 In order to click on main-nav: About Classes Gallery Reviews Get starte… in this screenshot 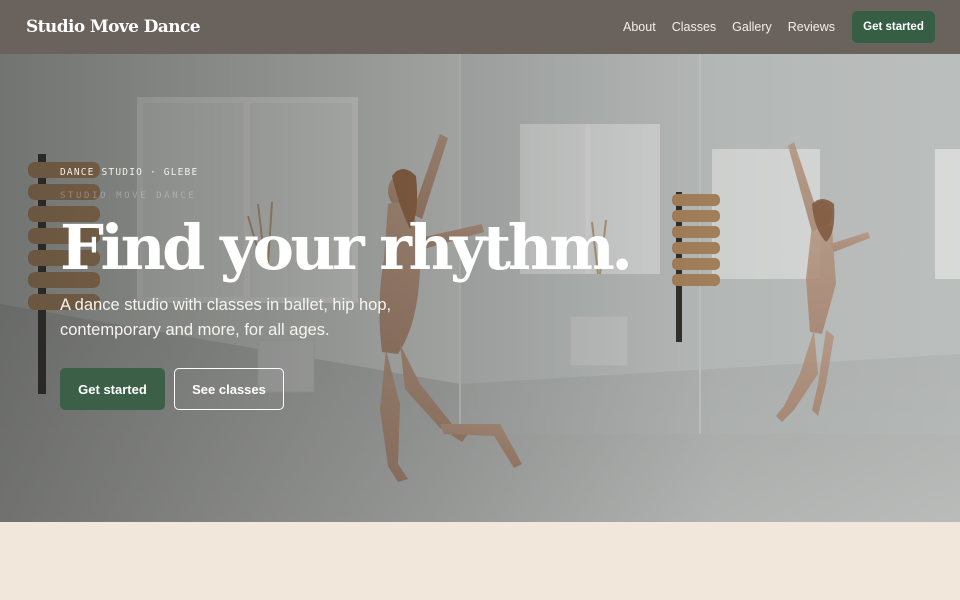, I will do `click(771, 27)`.